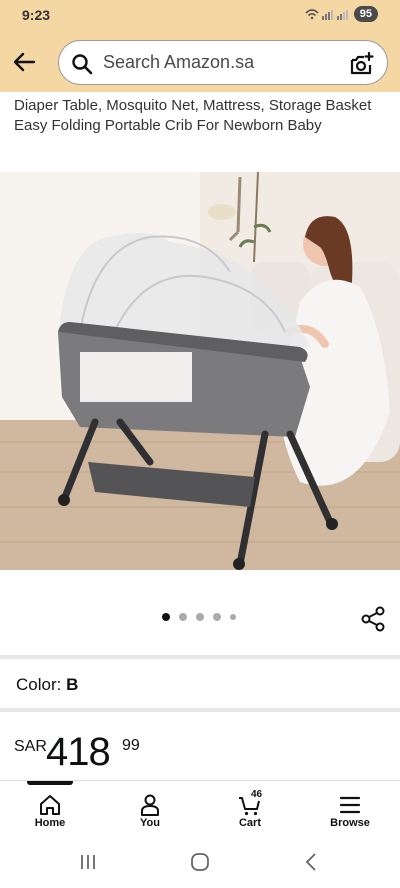 The height and width of the screenshot is (888, 400). What do you see at coordinates (362, 64) in the screenshot?
I see `camera-search-icon` at bounding box center [362, 64].